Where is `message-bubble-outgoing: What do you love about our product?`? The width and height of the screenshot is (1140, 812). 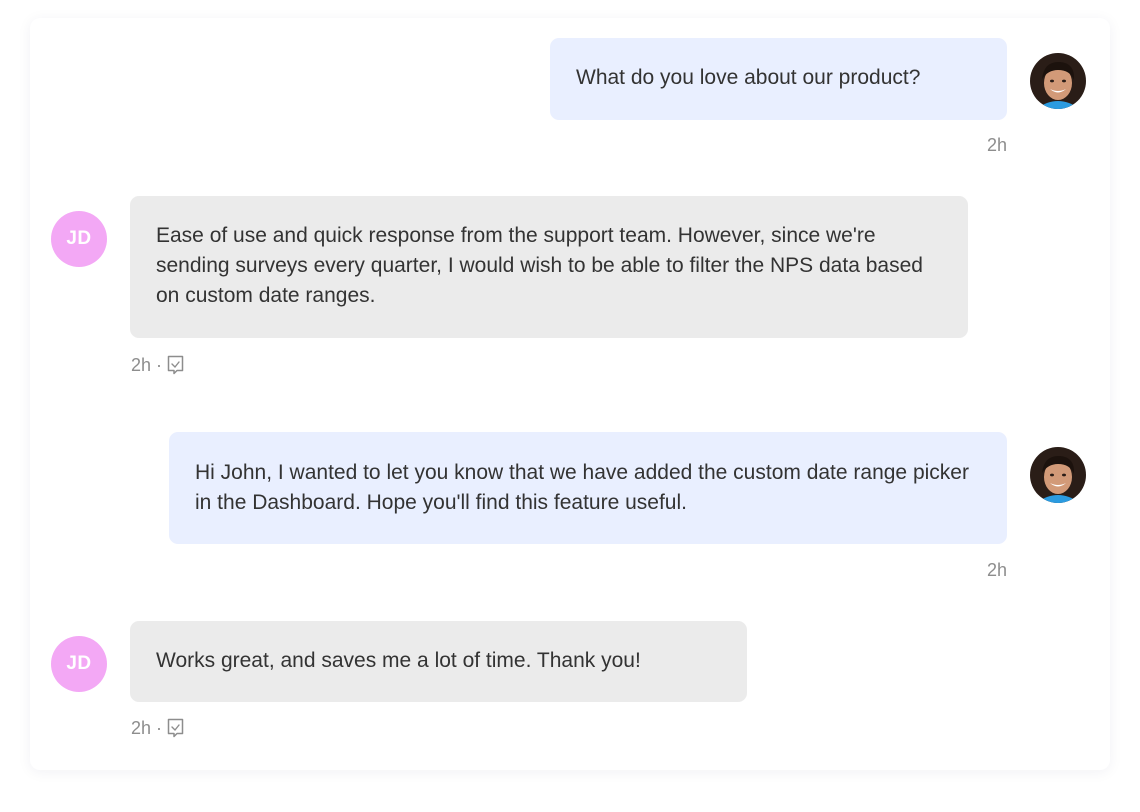
message-bubble-outgoing: What do you love about our product? is located at coordinates (778, 79).